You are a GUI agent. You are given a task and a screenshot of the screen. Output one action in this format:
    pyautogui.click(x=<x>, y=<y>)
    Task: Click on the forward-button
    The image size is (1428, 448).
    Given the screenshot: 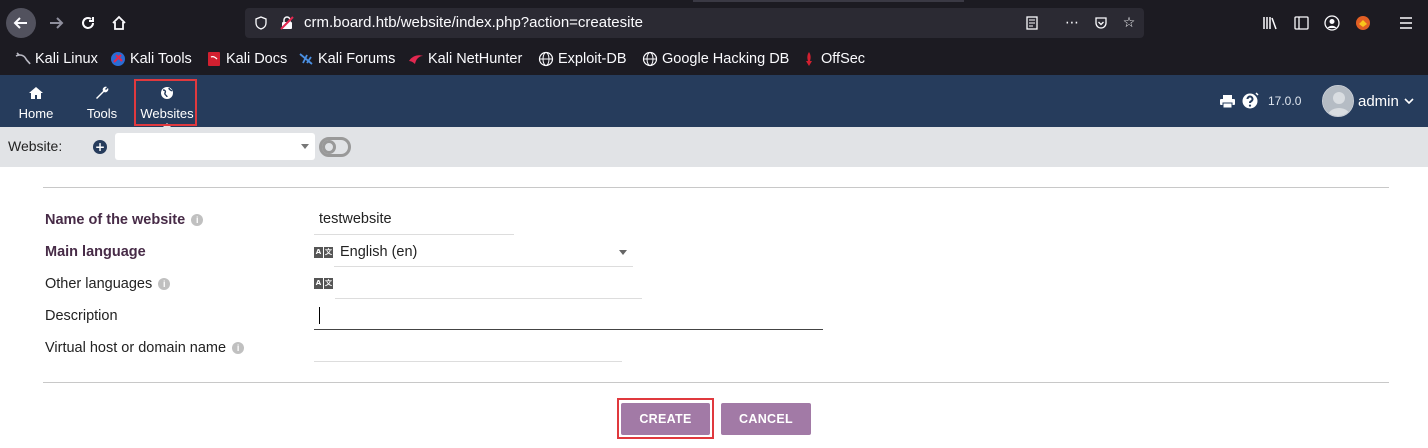 What is the action you would take?
    pyautogui.click(x=56, y=23)
    